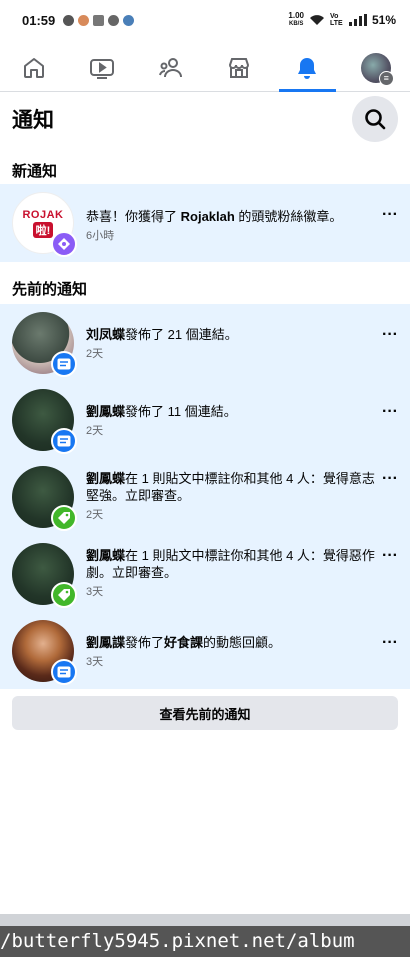 This screenshot has height=957, width=410. I want to click on video-icon, so click(102, 68).